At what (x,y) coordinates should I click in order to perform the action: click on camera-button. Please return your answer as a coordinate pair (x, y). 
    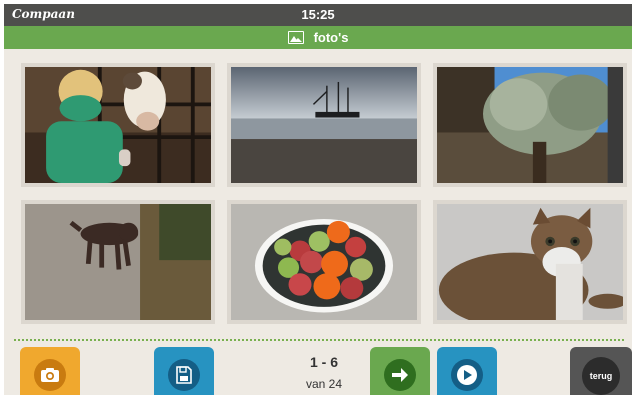
    Looking at the image, I should click on (50, 371).